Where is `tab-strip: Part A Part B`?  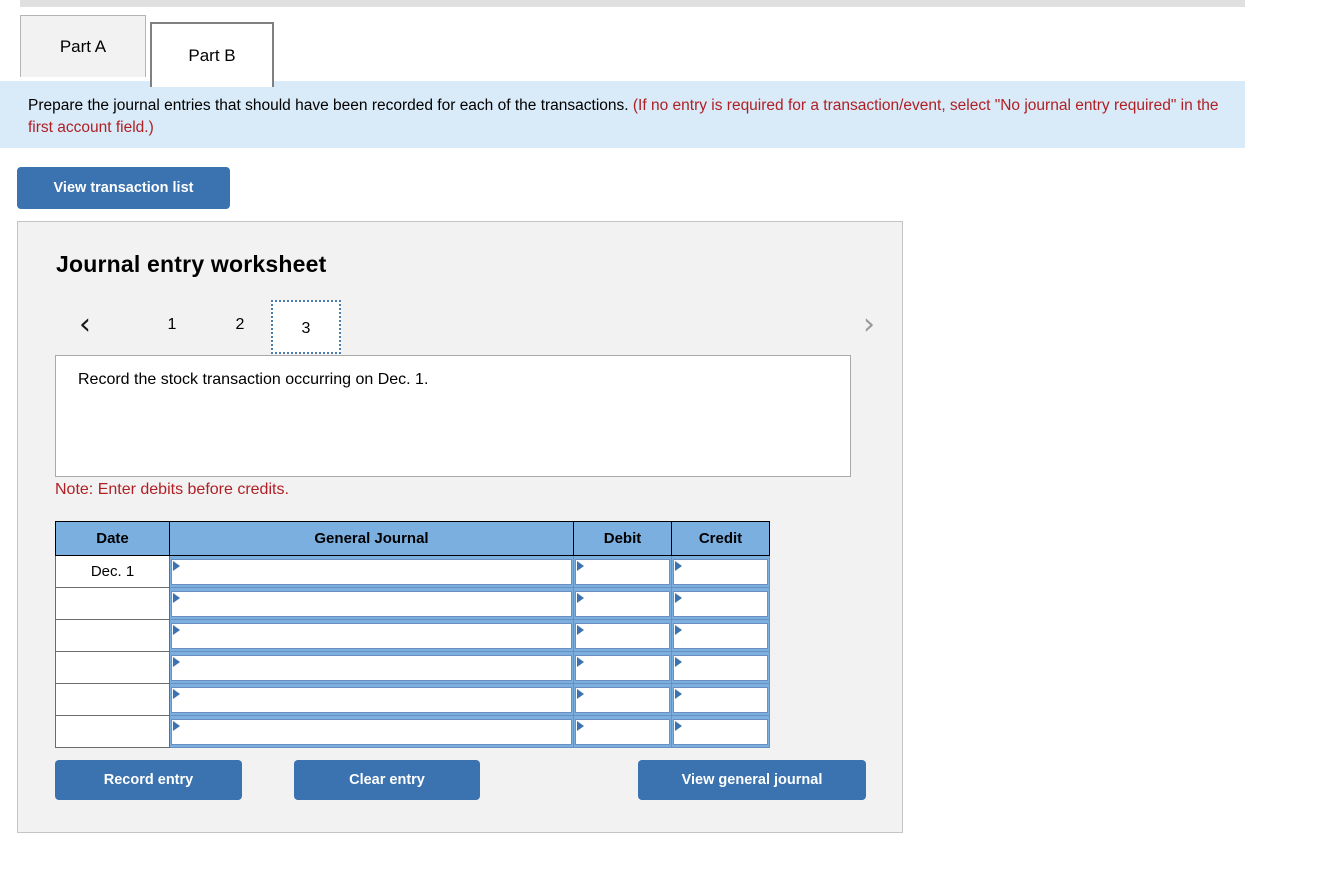
tab-strip: Part A Part B is located at coordinates (622, 49).